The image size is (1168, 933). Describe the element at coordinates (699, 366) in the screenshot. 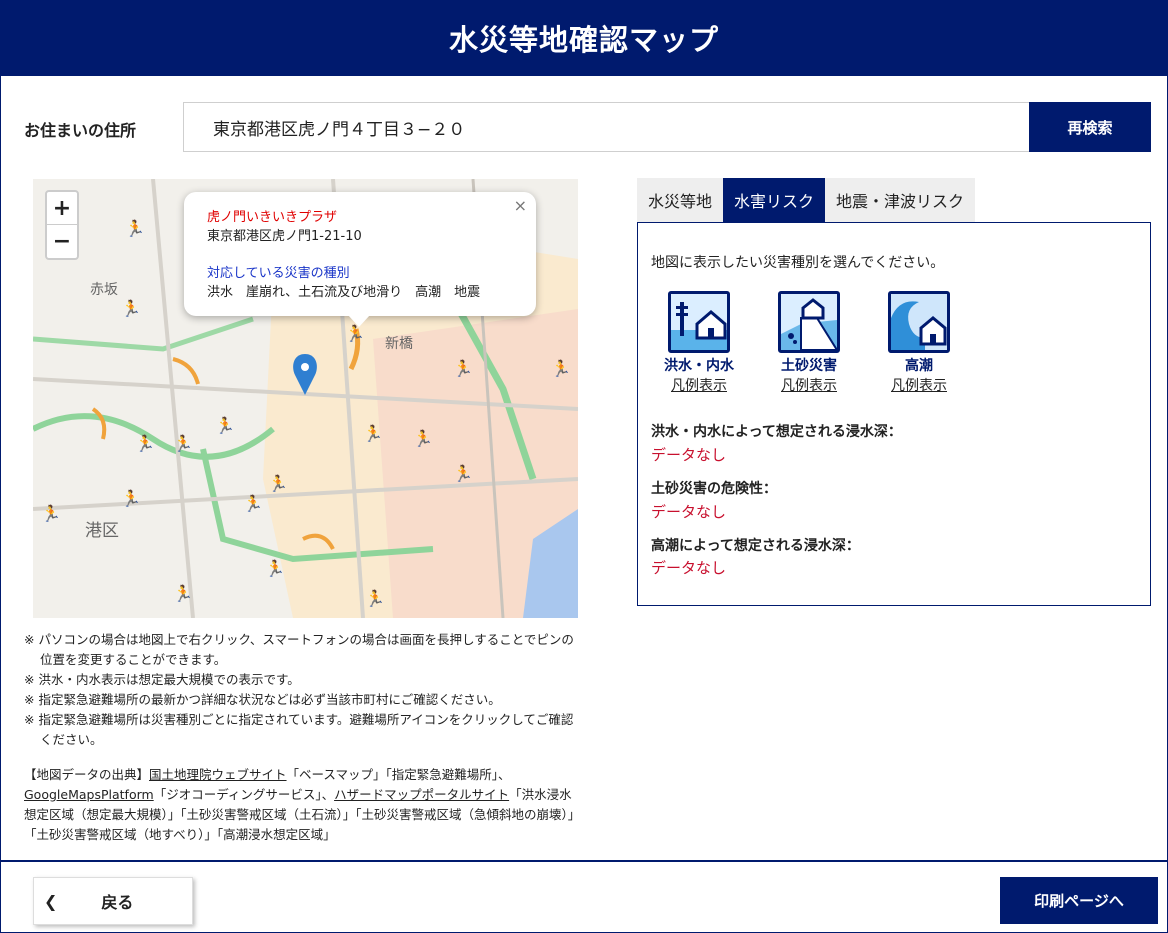

I see `hazard-name: 洪水・内水` at that location.